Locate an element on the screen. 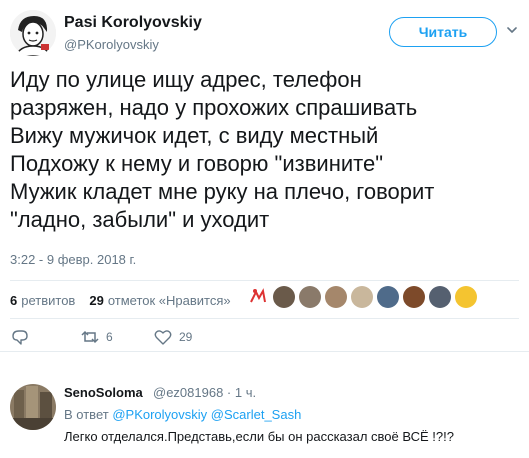  retweets-stat: 6 ретвитов is located at coordinates (42, 300).